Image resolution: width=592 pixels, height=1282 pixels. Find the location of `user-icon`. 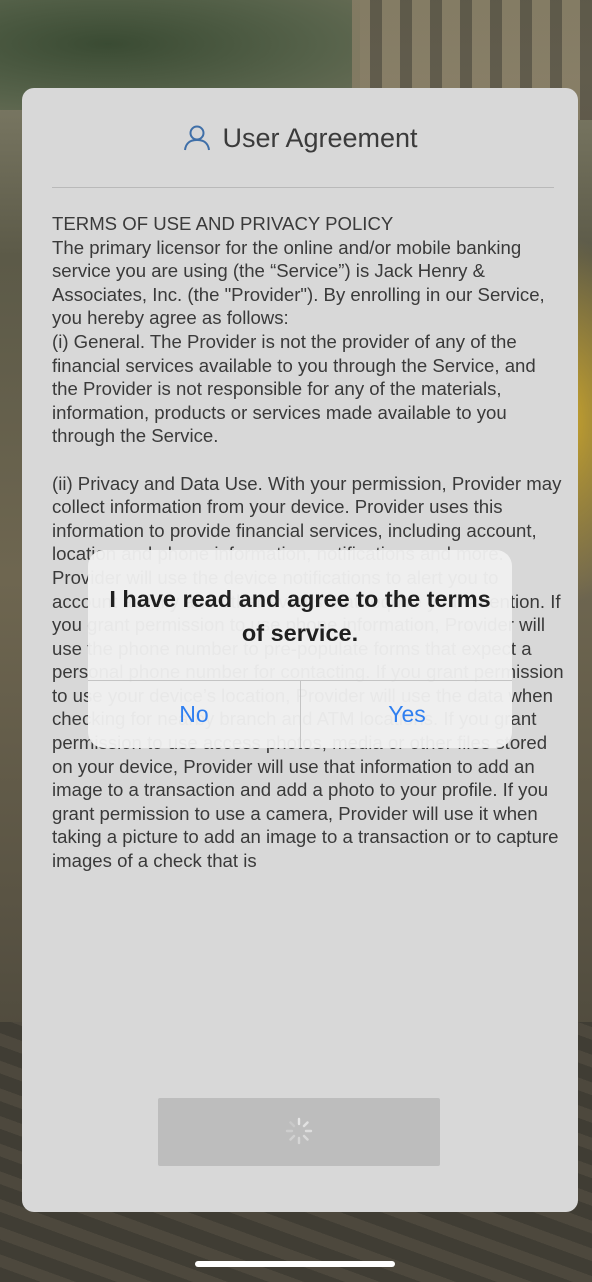

user-icon is located at coordinates (197, 138).